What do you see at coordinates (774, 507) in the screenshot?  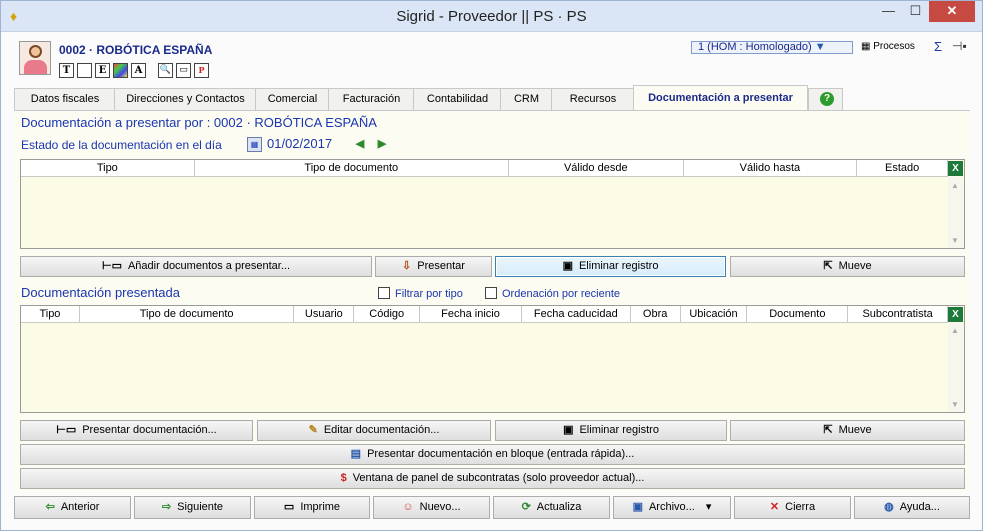 I see `close-icon: ✕` at bounding box center [774, 507].